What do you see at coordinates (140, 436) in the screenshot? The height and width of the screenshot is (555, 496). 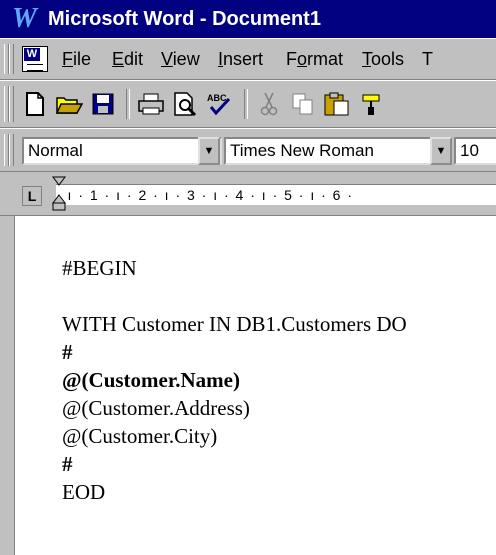 I see `doc-line: @(Customer.City)` at bounding box center [140, 436].